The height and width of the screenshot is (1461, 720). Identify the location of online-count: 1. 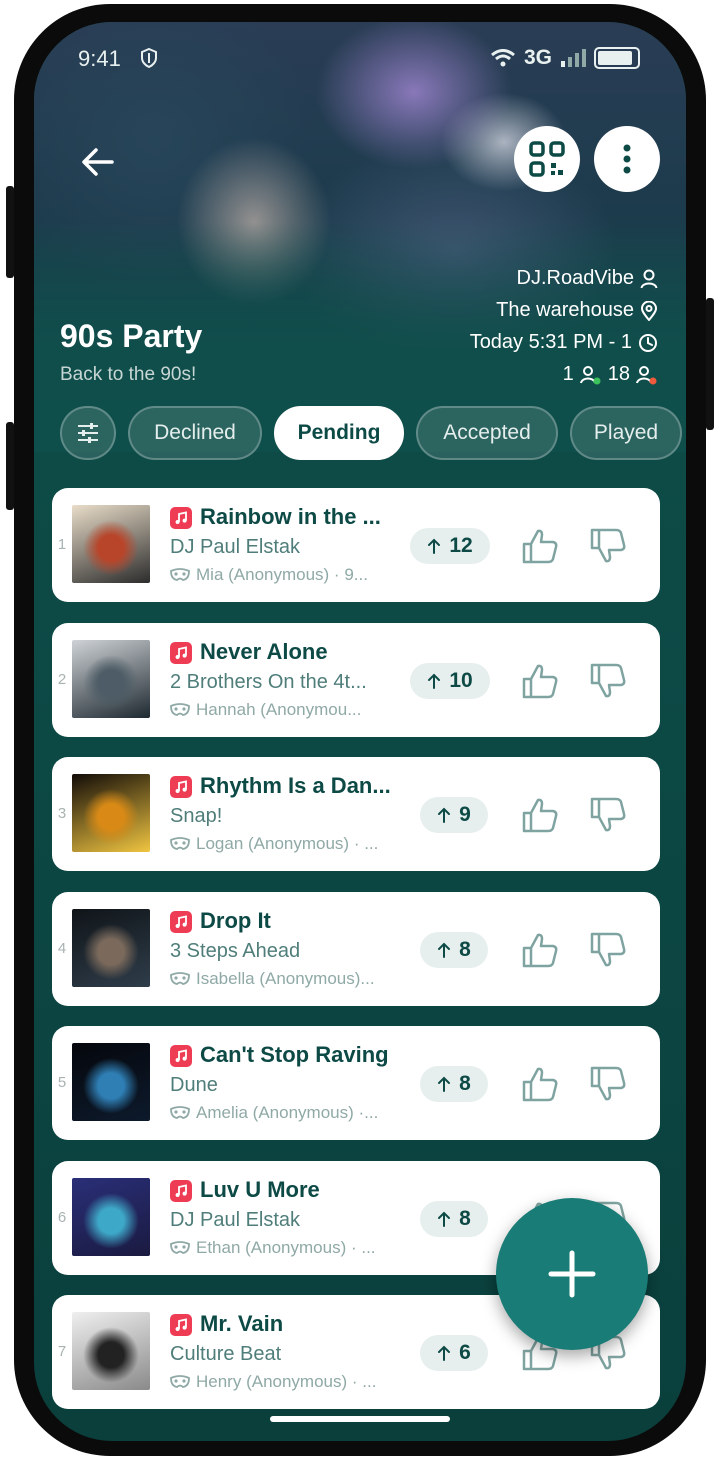
(568, 374).